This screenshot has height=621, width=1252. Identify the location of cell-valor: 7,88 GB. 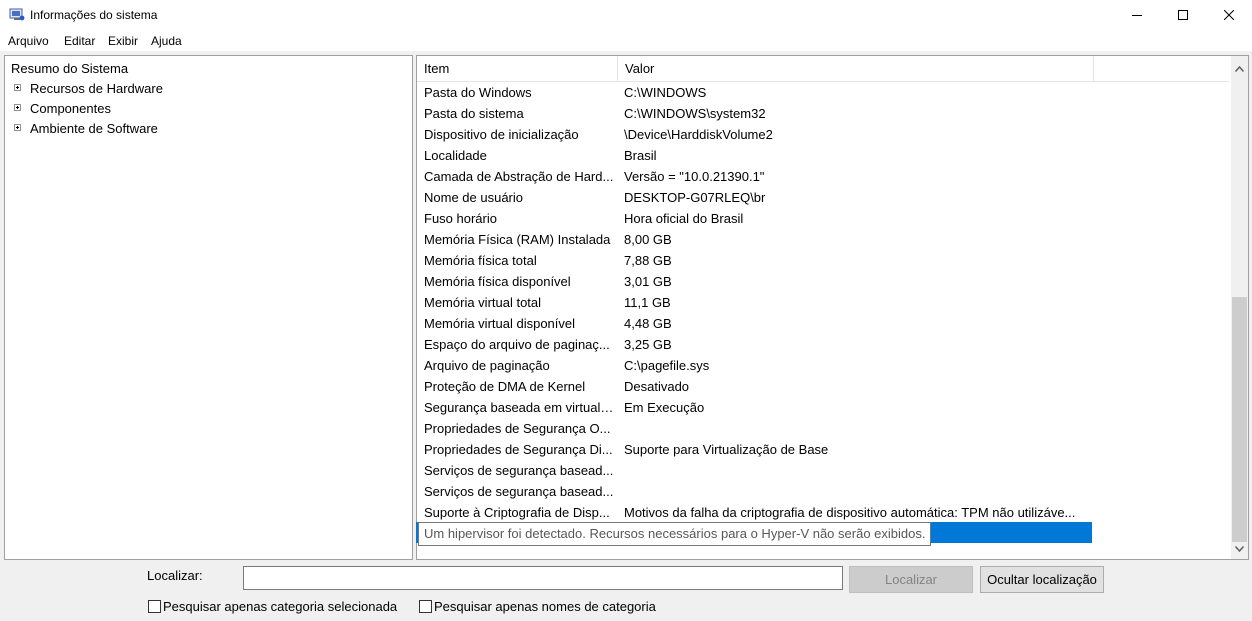
(648, 260).